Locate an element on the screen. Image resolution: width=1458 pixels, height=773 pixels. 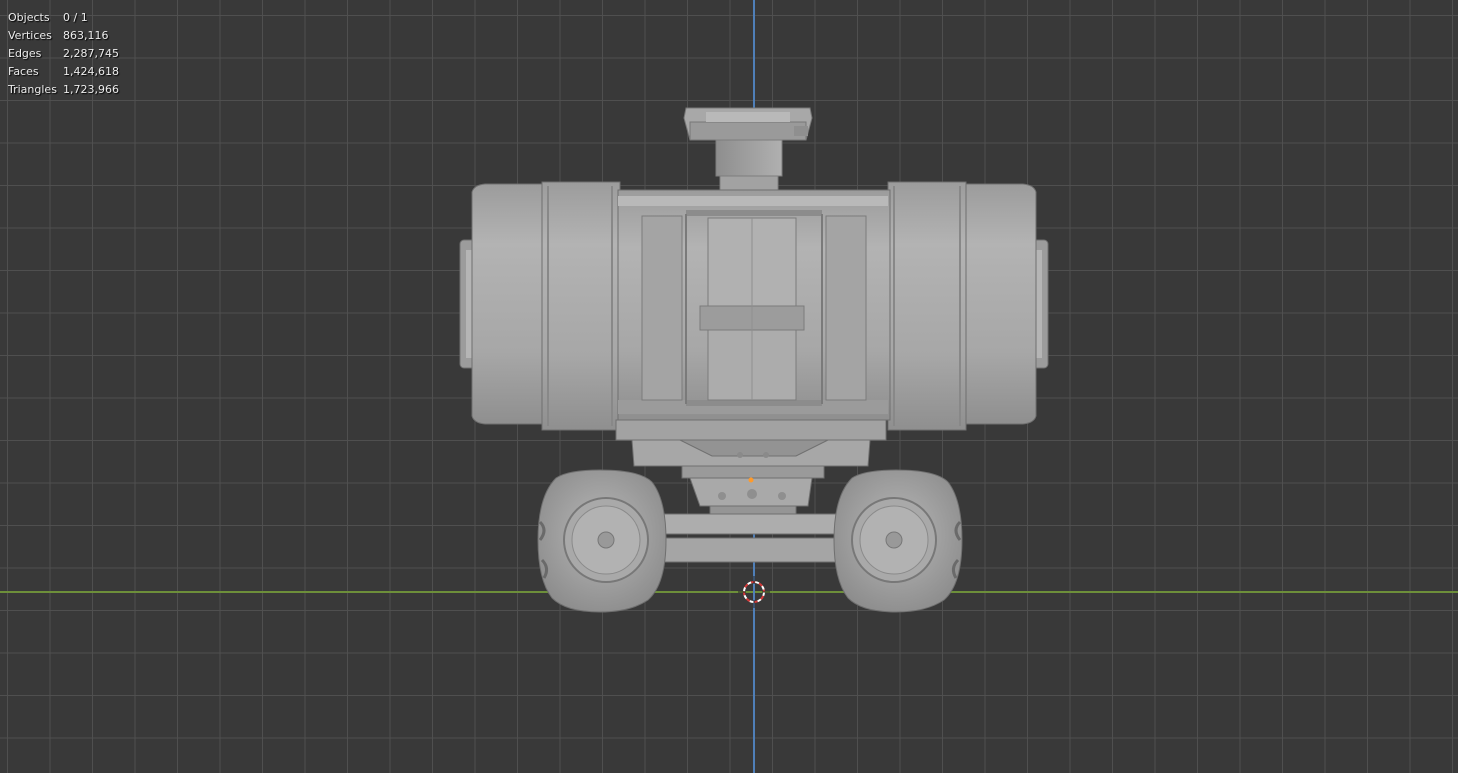
vertices-value: 863,116 is located at coordinates (86, 35).